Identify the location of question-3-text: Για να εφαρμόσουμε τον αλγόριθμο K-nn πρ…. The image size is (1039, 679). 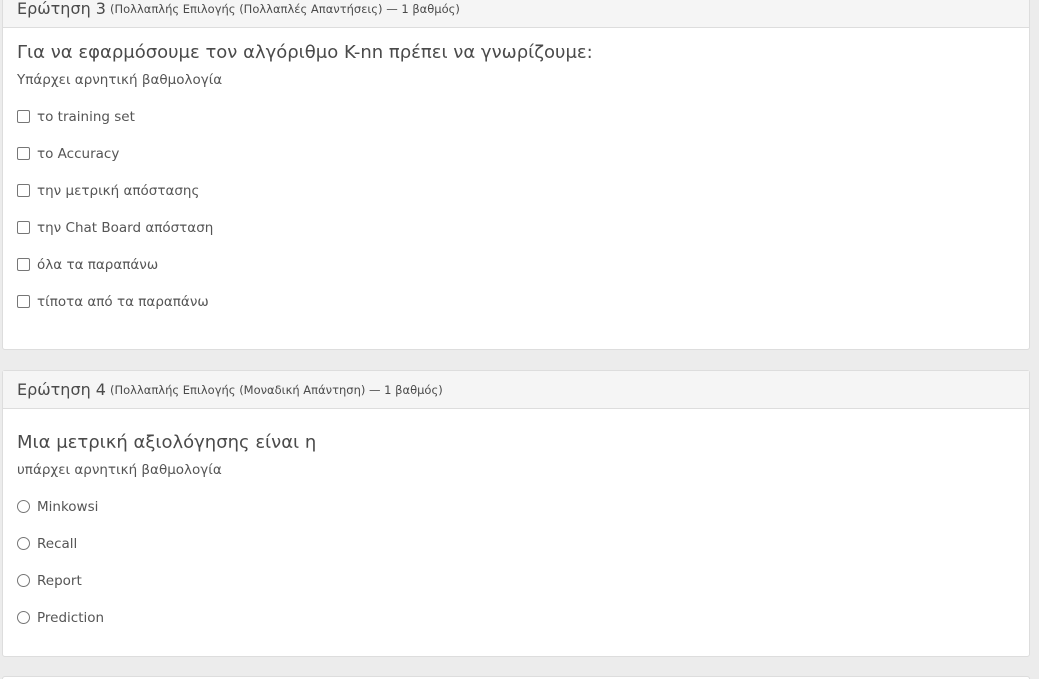
(305, 52).